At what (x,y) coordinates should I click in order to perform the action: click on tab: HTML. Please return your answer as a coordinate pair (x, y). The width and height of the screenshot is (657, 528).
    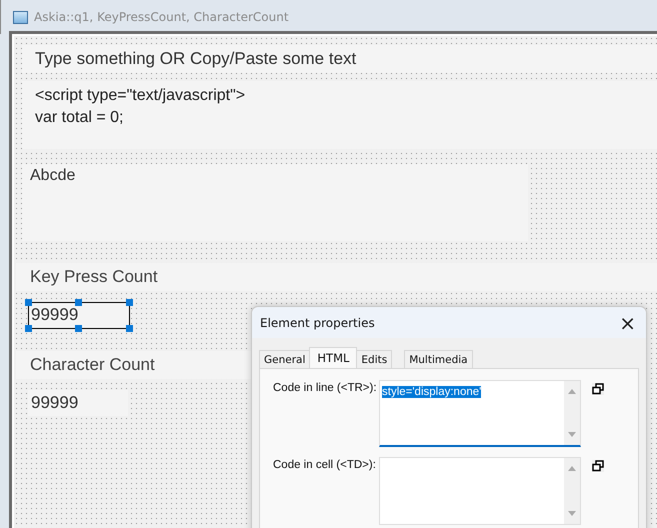
    Looking at the image, I should click on (333, 357).